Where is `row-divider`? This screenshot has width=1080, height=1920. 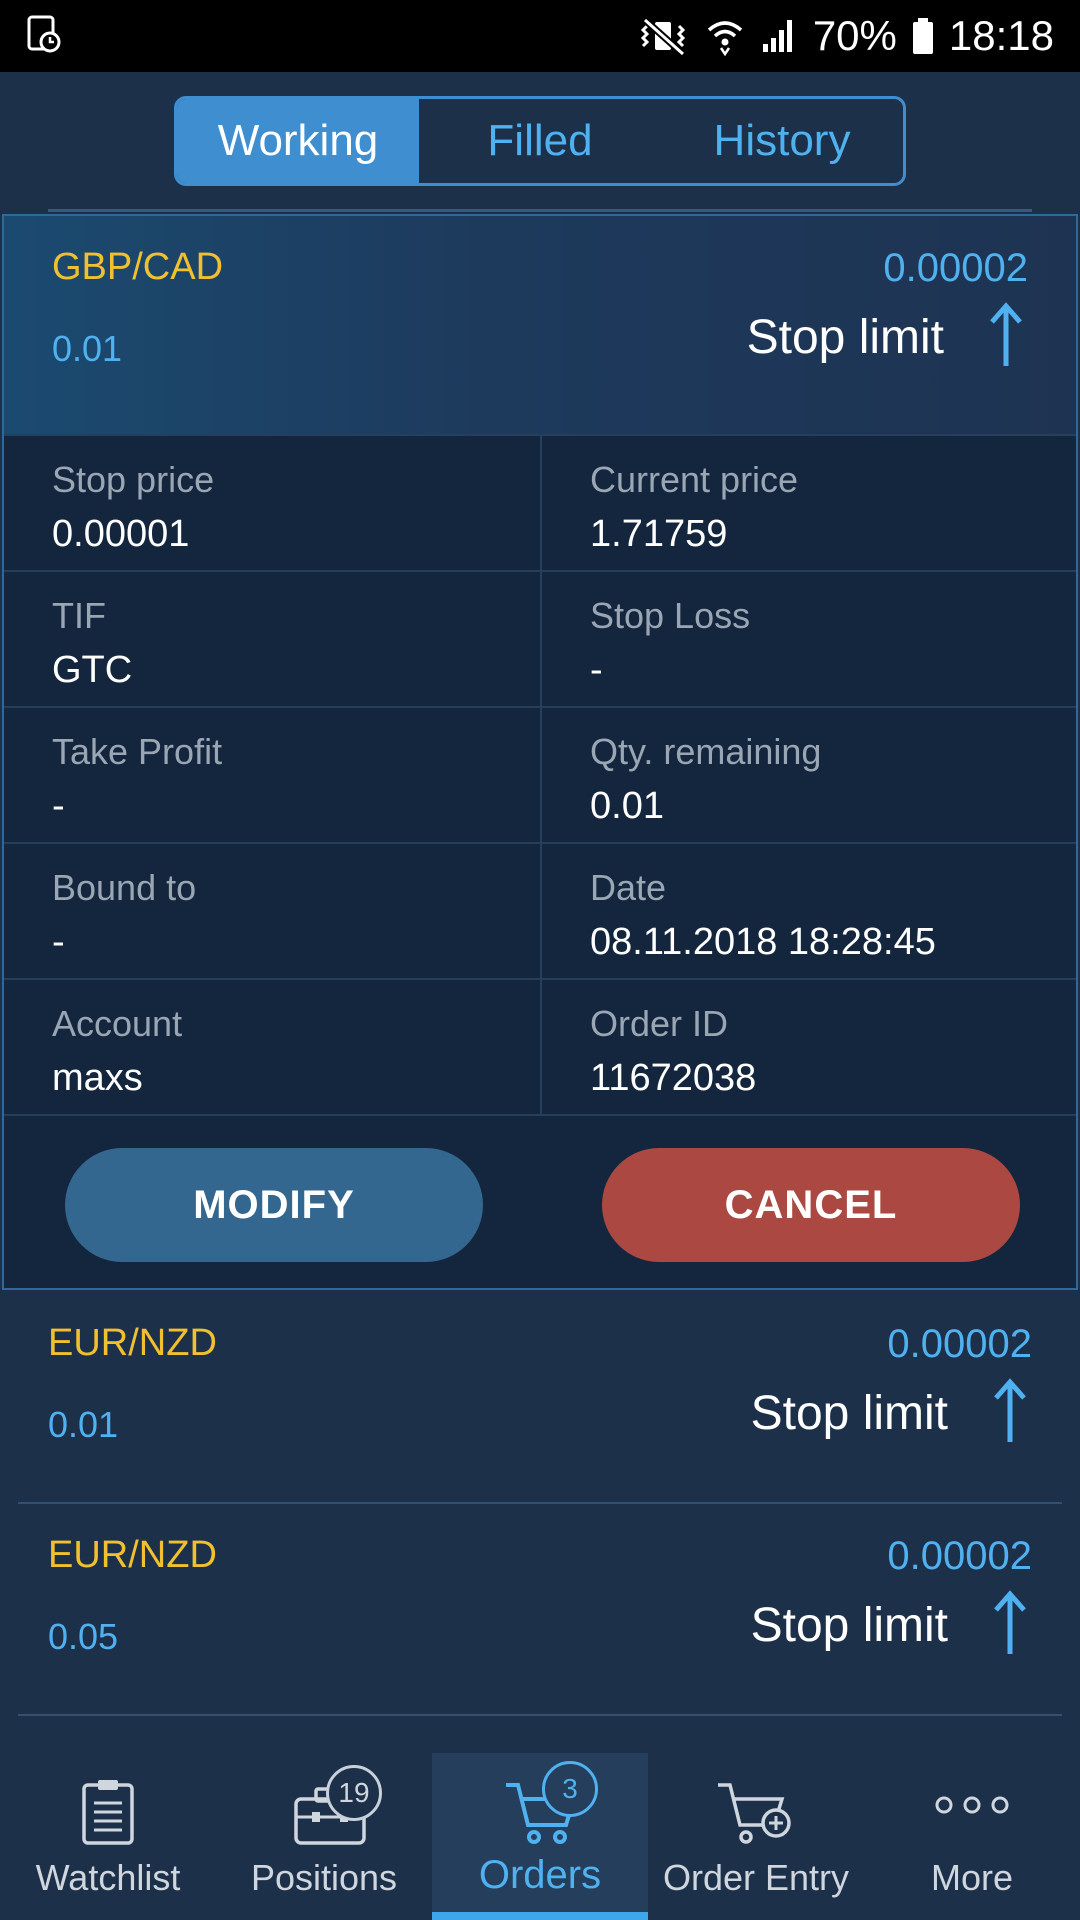
row-divider is located at coordinates (540, 1715).